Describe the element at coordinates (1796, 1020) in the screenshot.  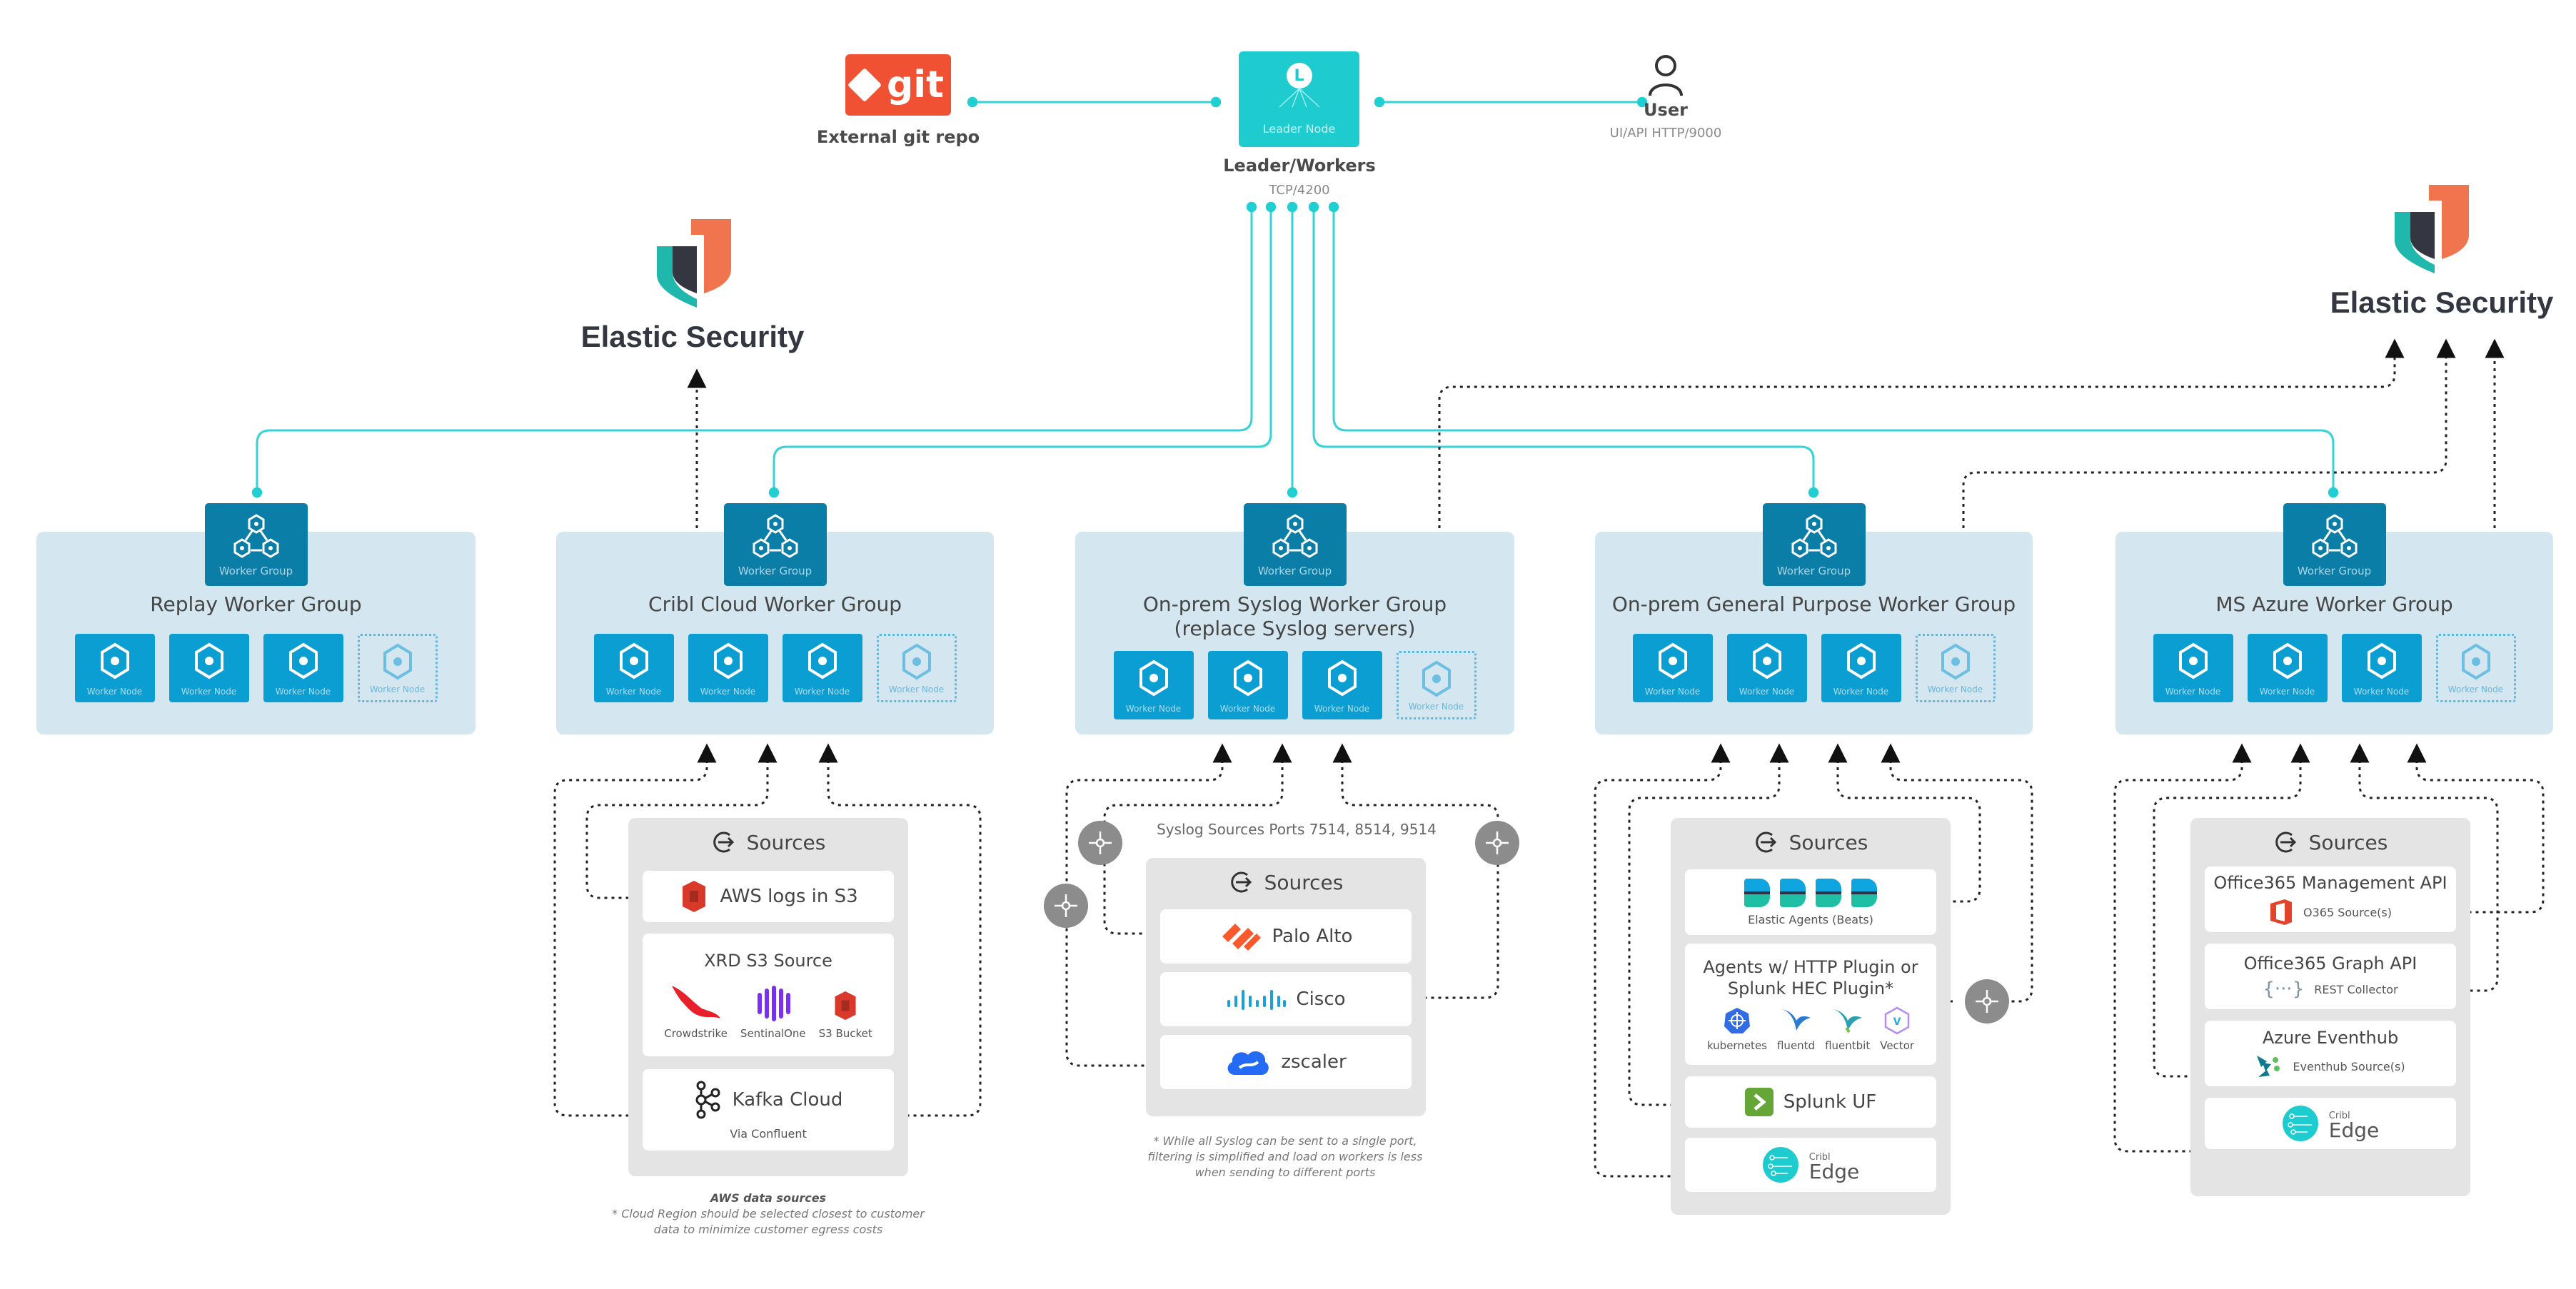
I see `fluentd-icon` at that location.